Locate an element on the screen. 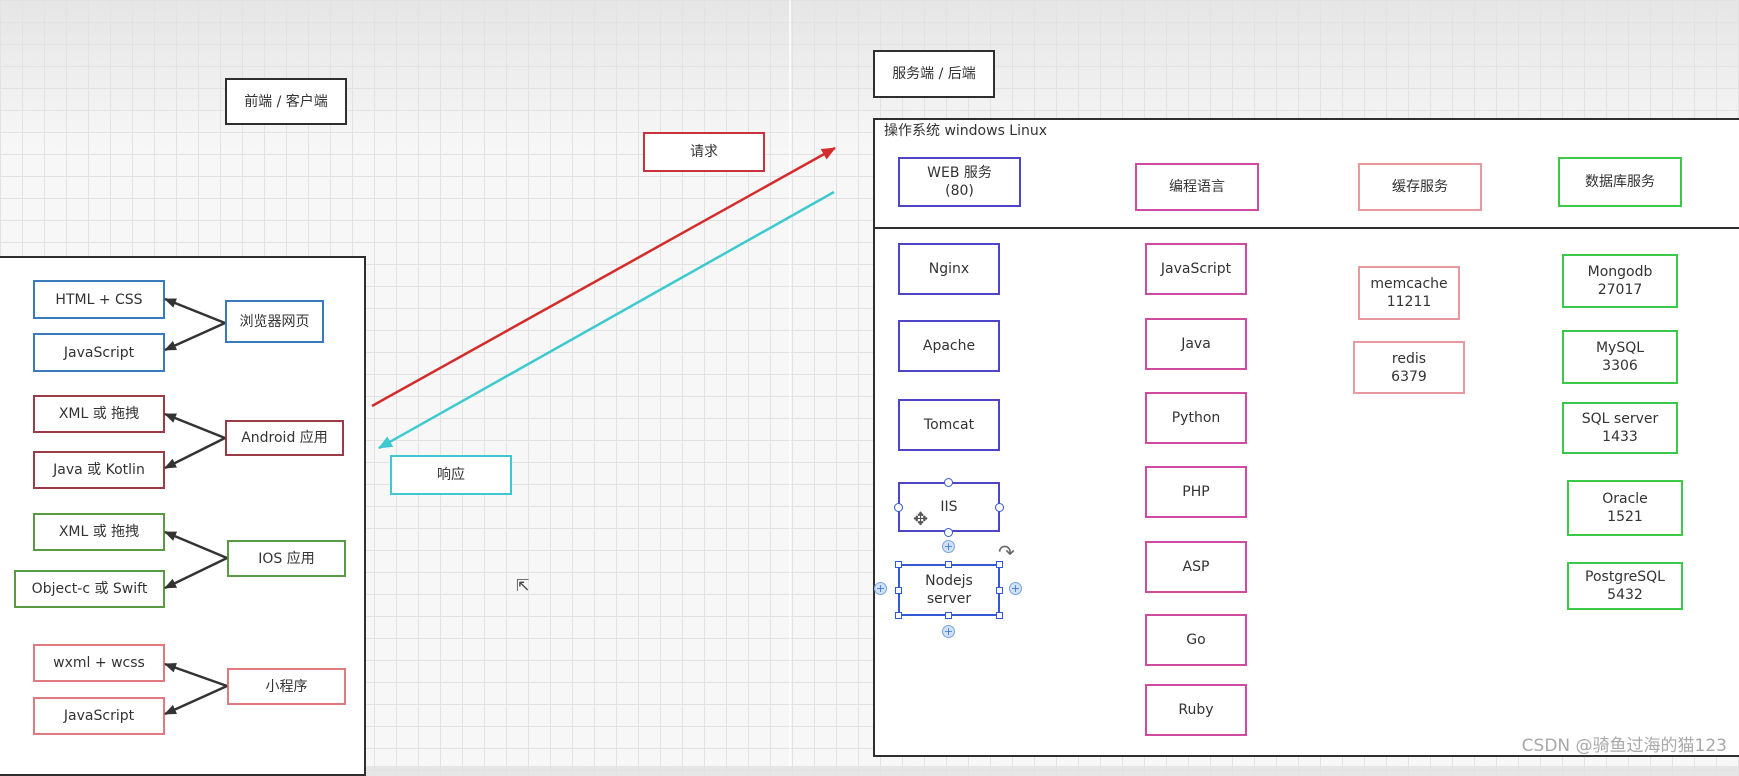 This screenshot has width=1739, height=776. browser-to-html-arrow is located at coordinates (195, 311).